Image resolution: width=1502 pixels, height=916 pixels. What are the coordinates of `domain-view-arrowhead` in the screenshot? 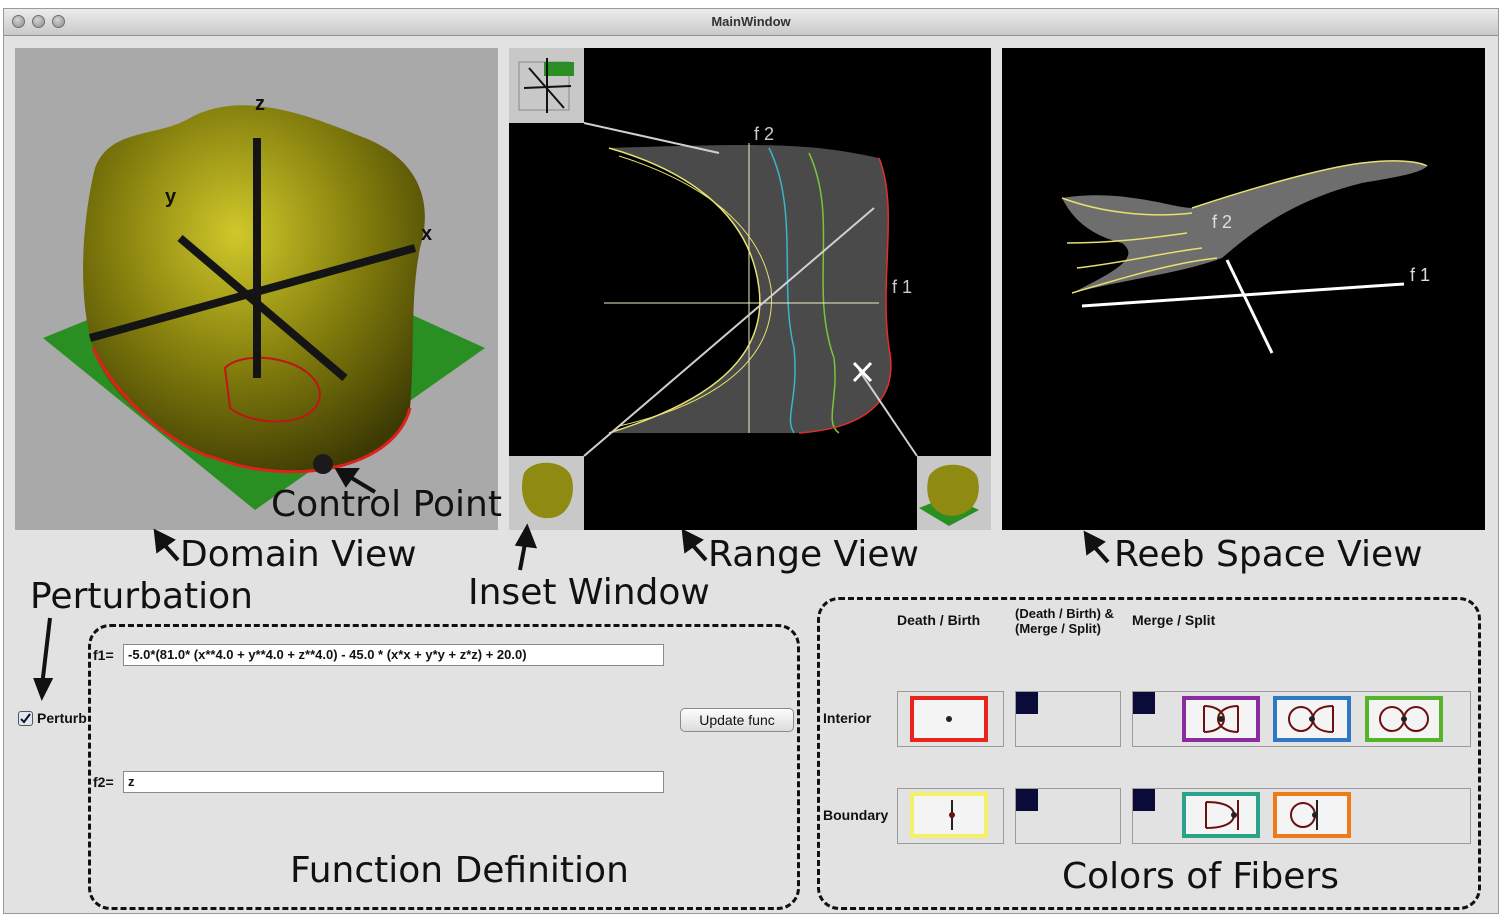 It's located at (164, 541).